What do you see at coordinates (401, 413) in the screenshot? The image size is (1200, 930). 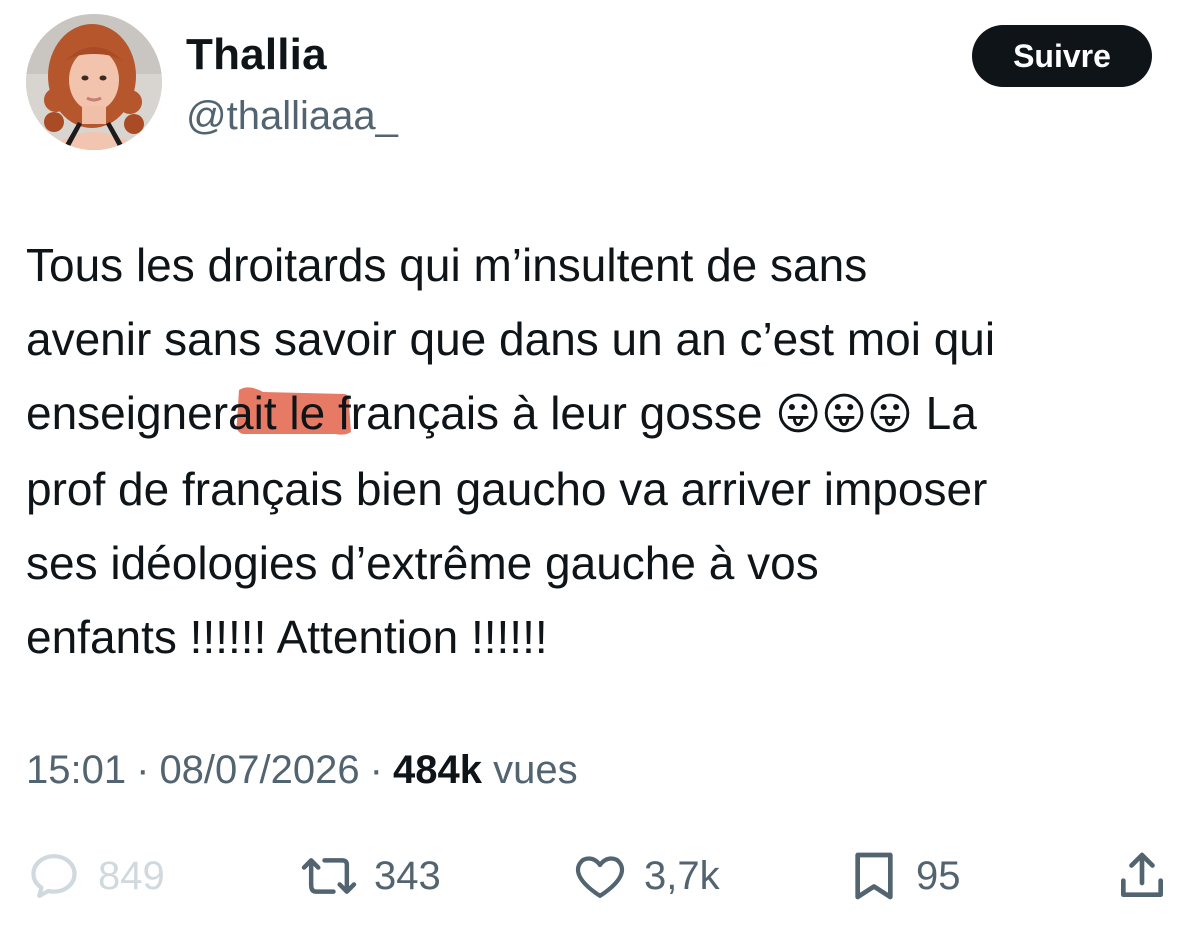 I see `tweet-line-3: enseignerait le français à leur gosse` at bounding box center [401, 413].